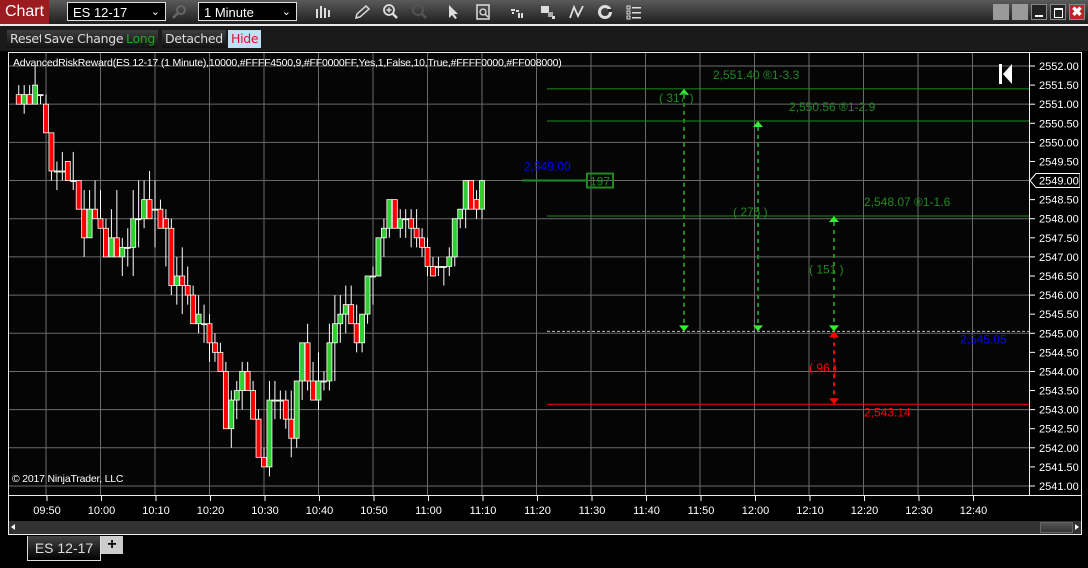 The width and height of the screenshot is (1088, 568). What do you see at coordinates (810, 511) in the screenshot?
I see `time-tick-label: 12:10` at bounding box center [810, 511].